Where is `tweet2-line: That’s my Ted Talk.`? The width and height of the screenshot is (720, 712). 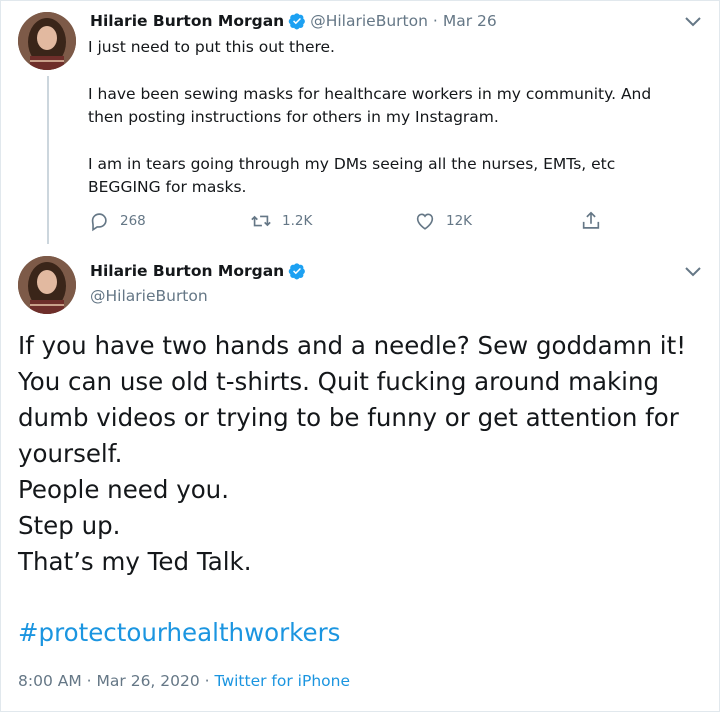
tweet2-line: That’s my Ted Talk. is located at coordinates (135, 561).